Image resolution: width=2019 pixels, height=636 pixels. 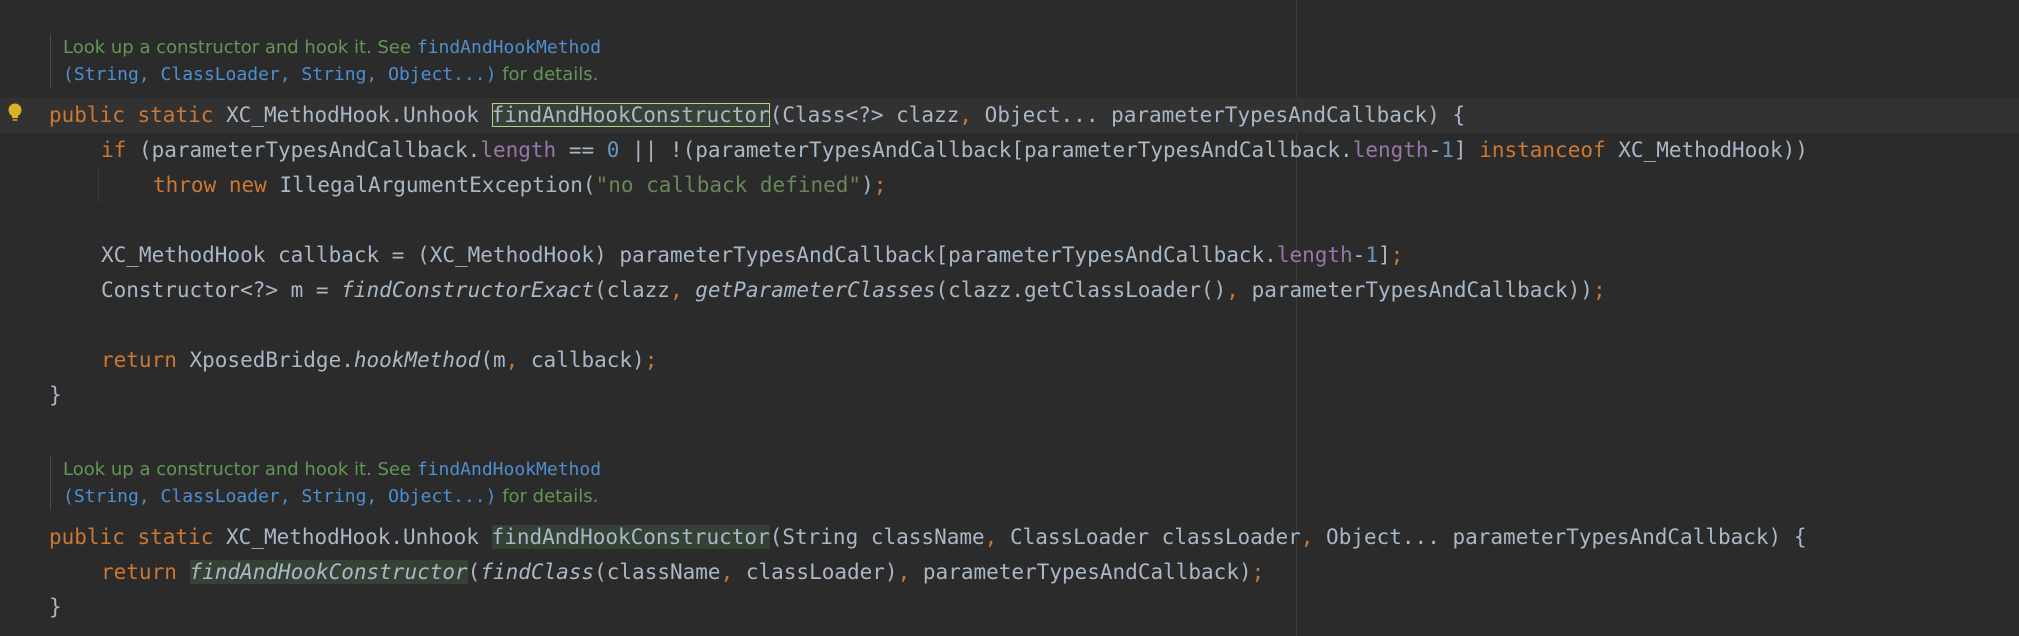 What do you see at coordinates (431, 185) in the screenshot?
I see `code-text: IllegalArgumentException(` at bounding box center [431, 185].